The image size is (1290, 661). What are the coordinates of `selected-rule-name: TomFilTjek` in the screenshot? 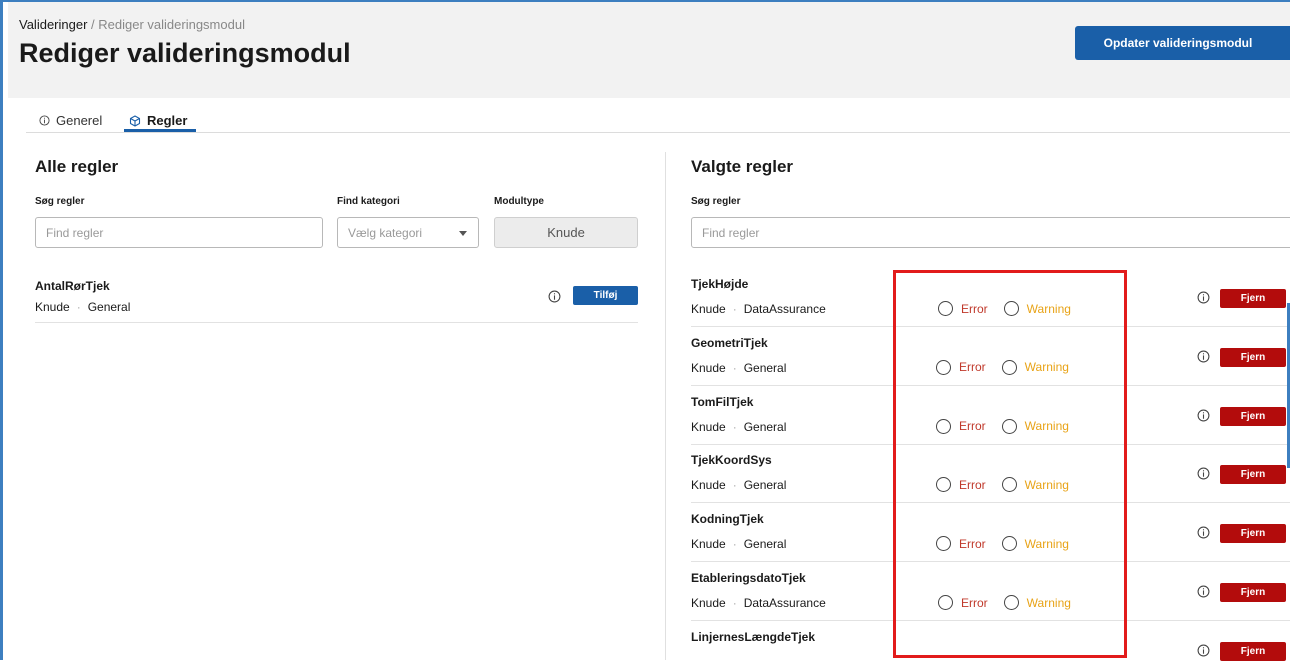 It's located at (722, 401).